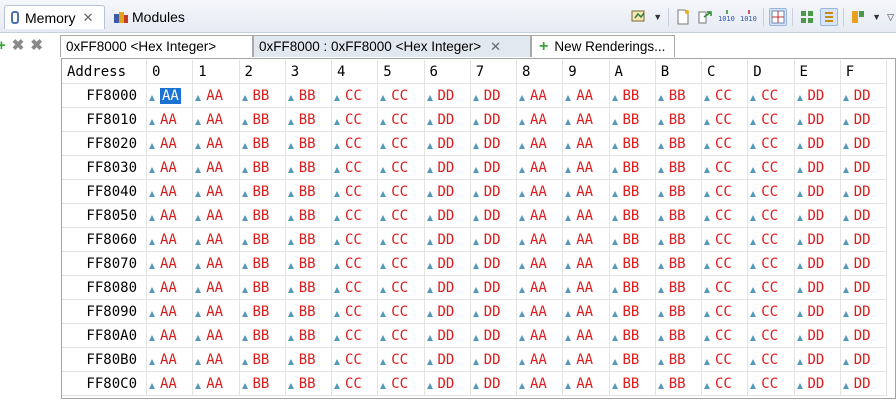 The width and height of the screenshot is (896, 404). Describe the element at coordinates (148, 17) in the screenshot. I see `modules-view-tab: Modules` at that location.